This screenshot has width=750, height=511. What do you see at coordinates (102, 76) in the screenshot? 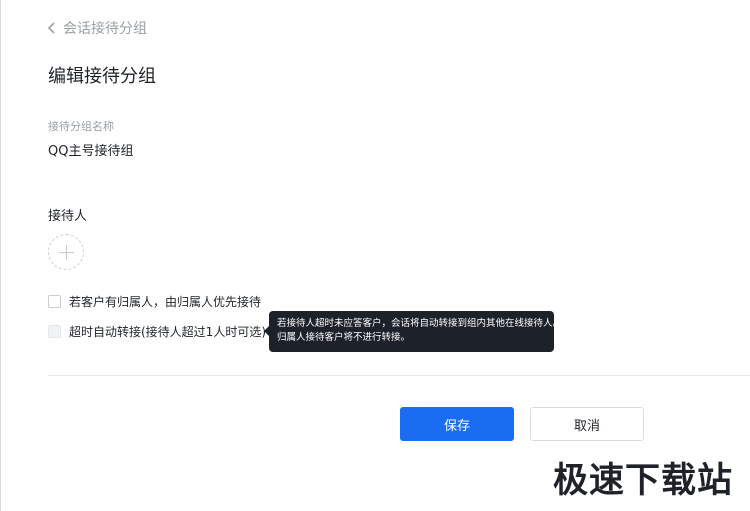
I see `page-title: 编辑接待分组` at bounding box center [102, 76].